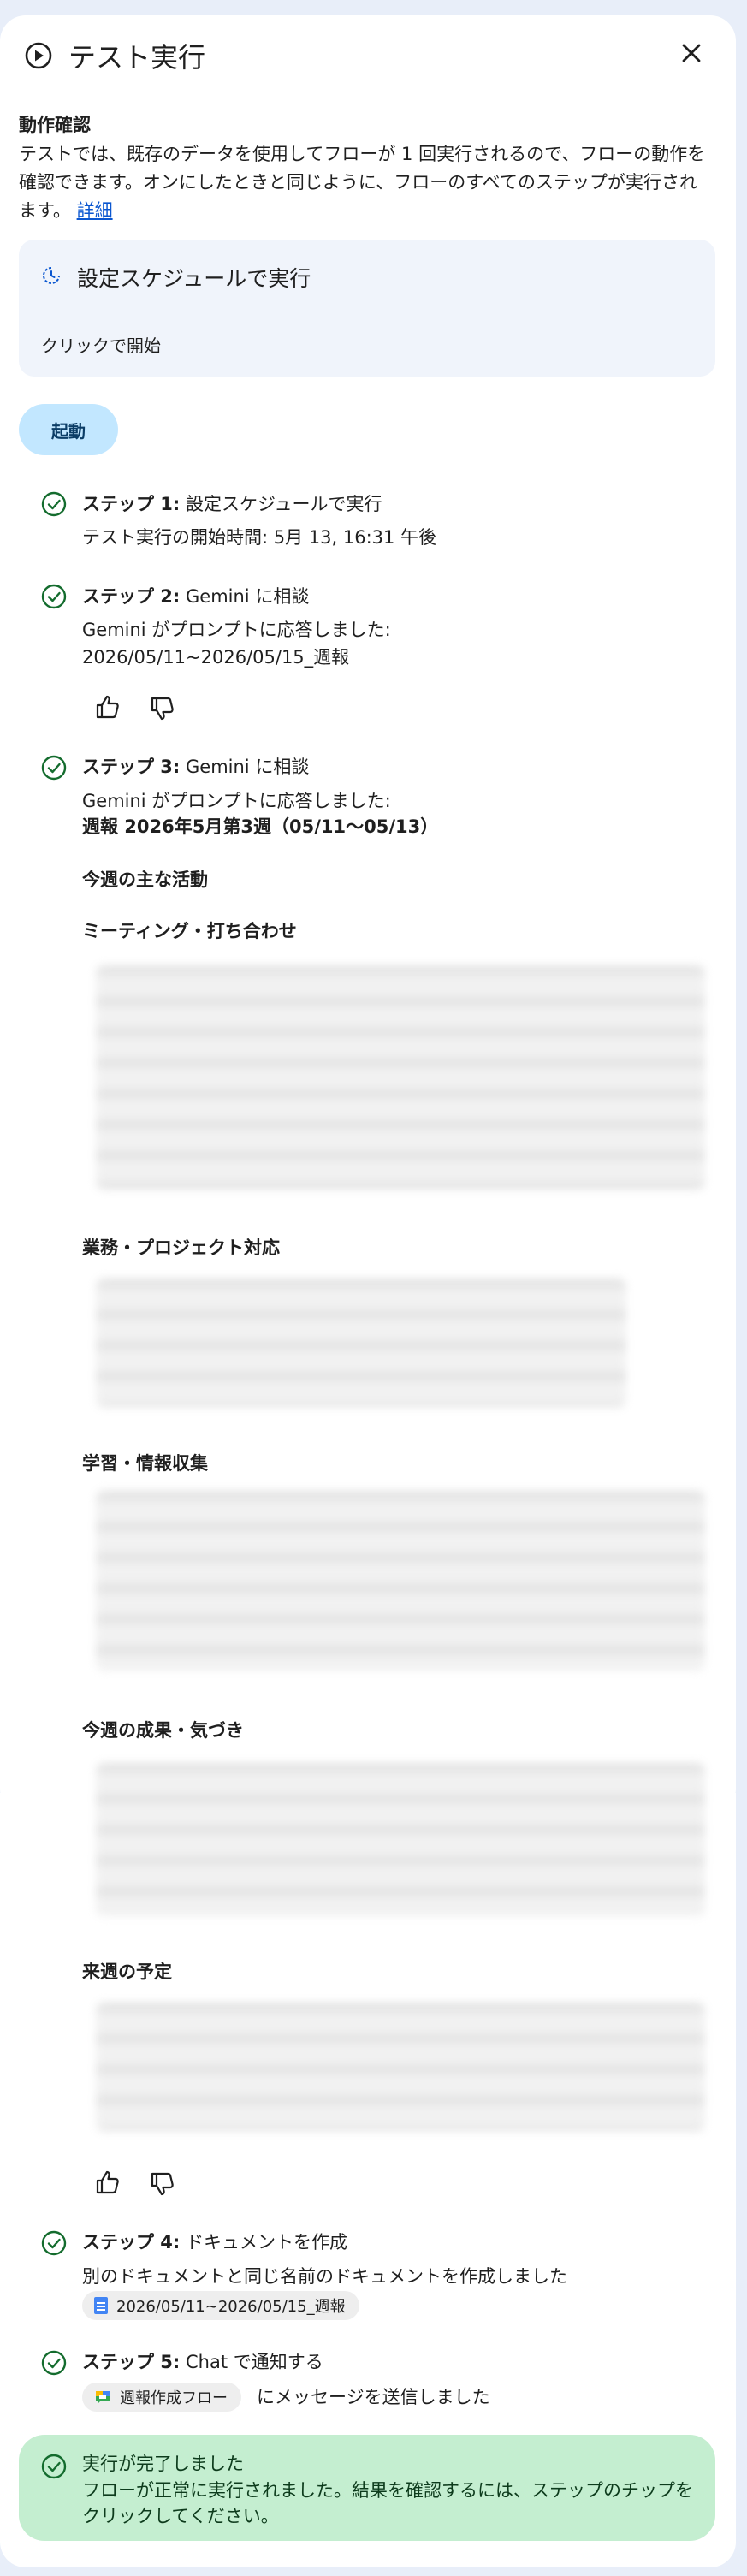 The height and width of the screenshot is (2576, 747). Describe the element at coordinates (132, 767) in the screenshot. I see `step-label: ステップ 3:` at that location.